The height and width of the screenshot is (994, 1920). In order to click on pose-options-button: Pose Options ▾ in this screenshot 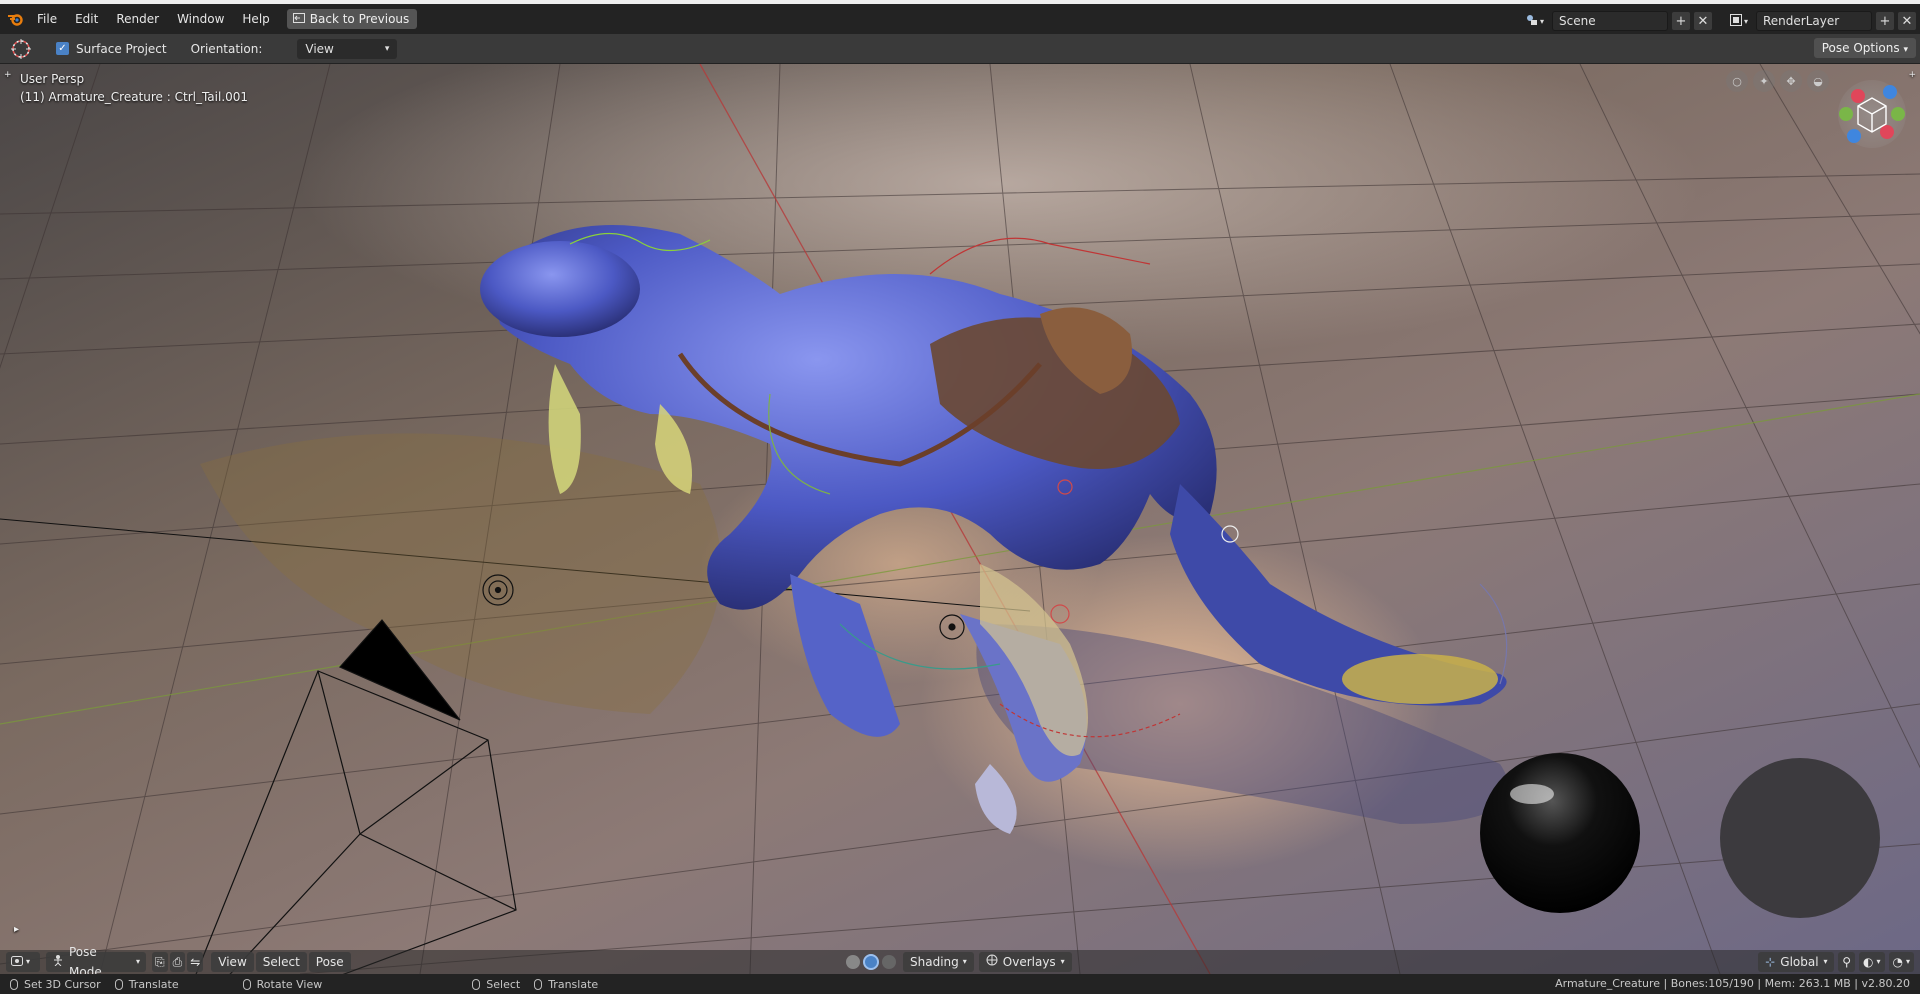, I will do `click(1864, 48)`.